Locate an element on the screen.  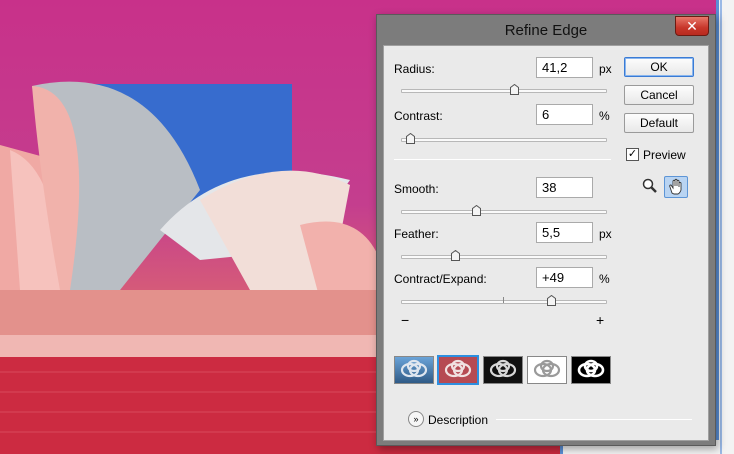
radius-input: 41,2 is located at coordinates (564, 67).